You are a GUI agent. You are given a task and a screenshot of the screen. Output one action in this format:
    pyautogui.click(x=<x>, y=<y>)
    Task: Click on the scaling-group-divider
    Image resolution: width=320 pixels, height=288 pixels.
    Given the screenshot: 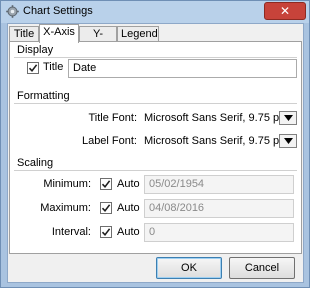 What is the action you would take?
    pyautogui.click(x=155, y=170)
    